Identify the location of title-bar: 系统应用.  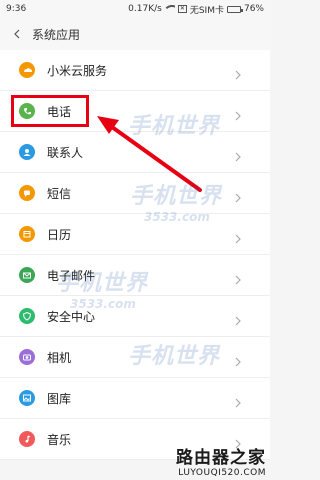
(135, 34).